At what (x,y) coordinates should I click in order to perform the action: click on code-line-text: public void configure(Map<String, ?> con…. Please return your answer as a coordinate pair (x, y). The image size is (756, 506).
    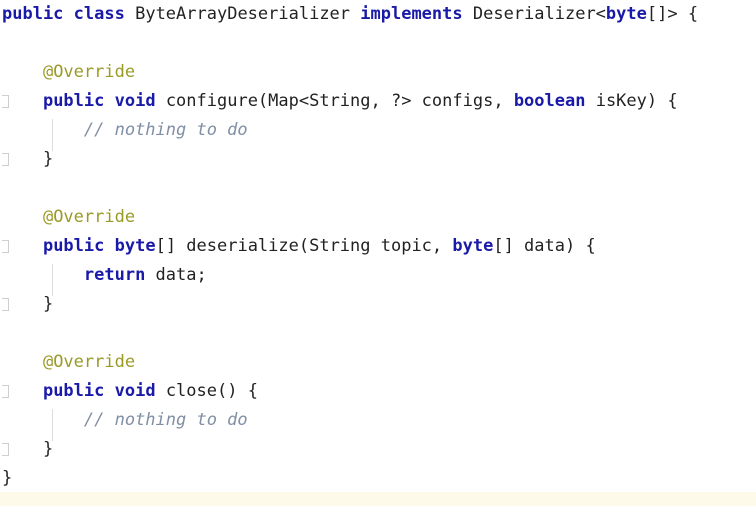
    Looking at the image, I should click on (339, 101).